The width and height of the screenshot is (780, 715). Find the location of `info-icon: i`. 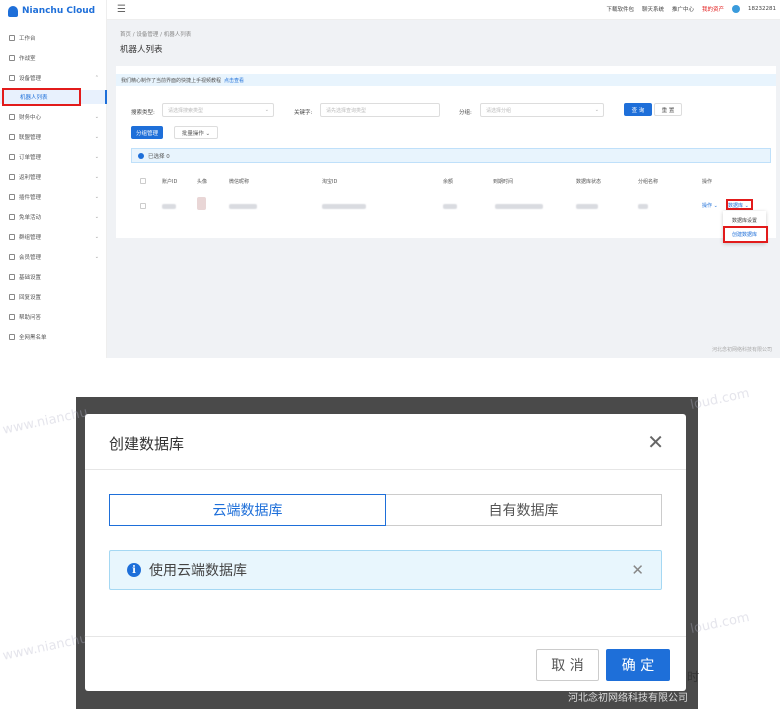

info-icon: i is located at coordinates (134, 570).